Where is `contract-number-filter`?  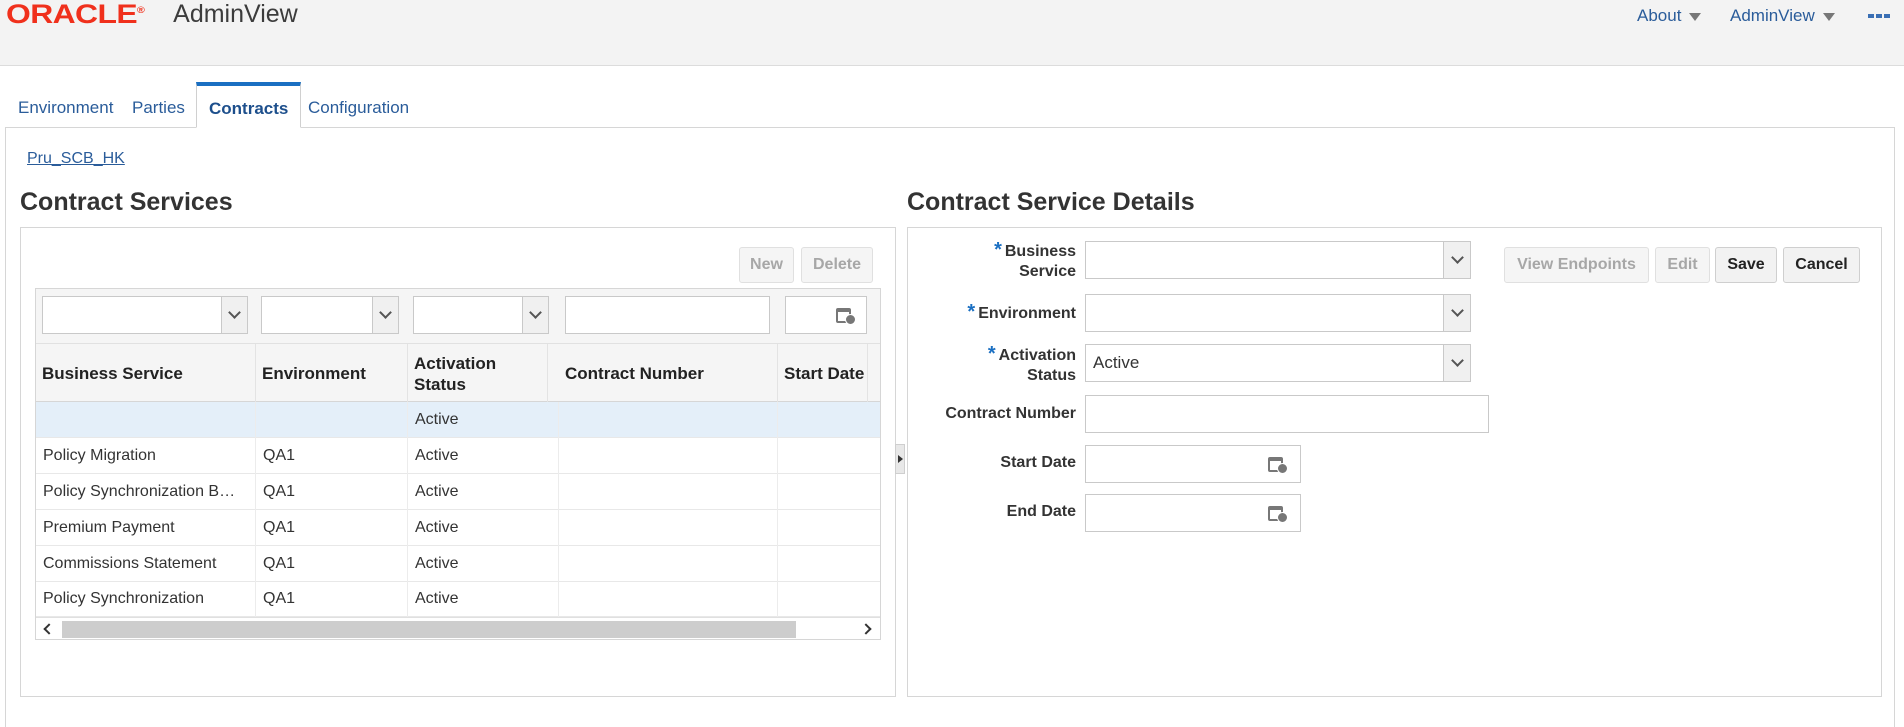 contract-number-filter is located at coordinates (667, 315).